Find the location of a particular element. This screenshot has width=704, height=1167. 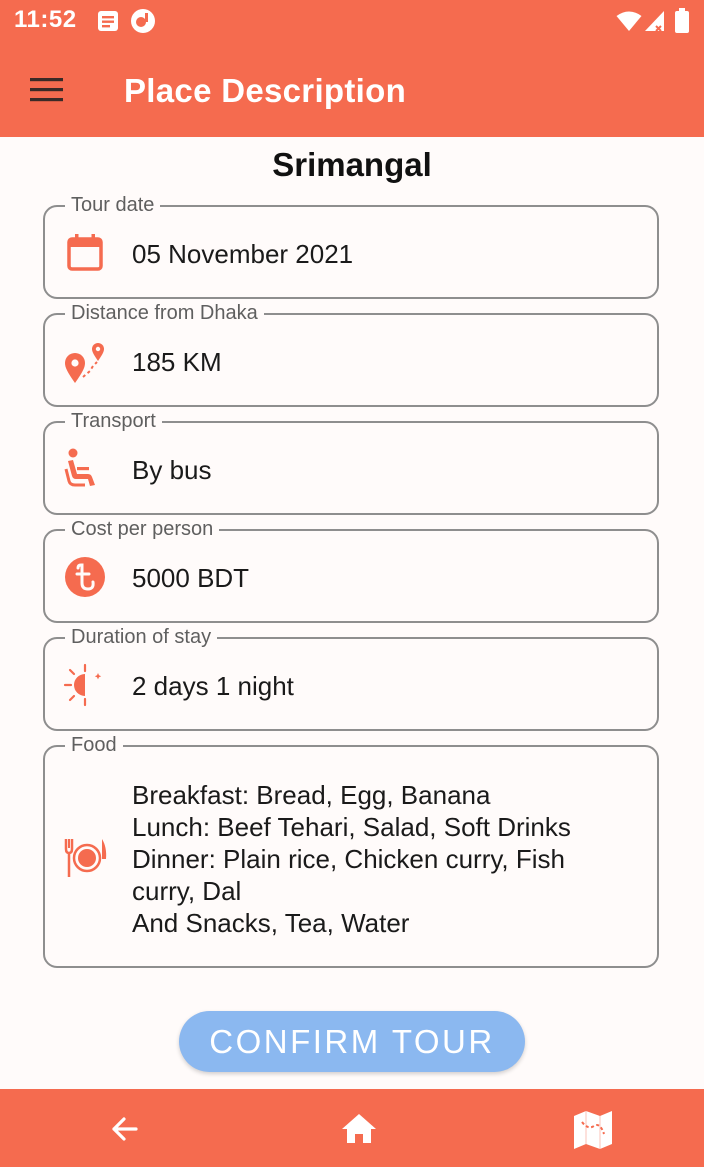

food-line-breakfast: Breakfast: Bread, Egg, Banana is located at coordinates (311, 795).